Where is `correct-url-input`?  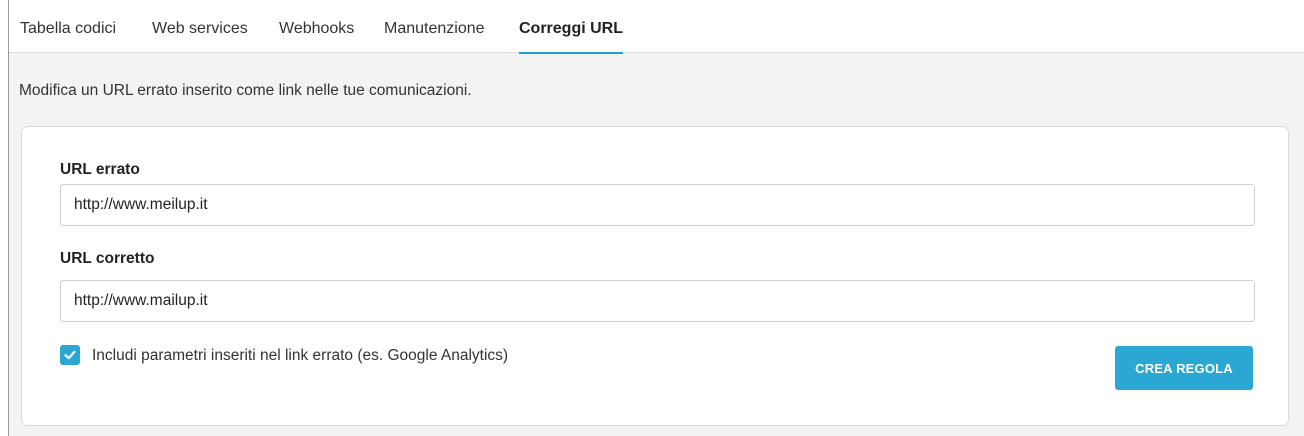
correct-url-input is located at coordinates (657, 301).